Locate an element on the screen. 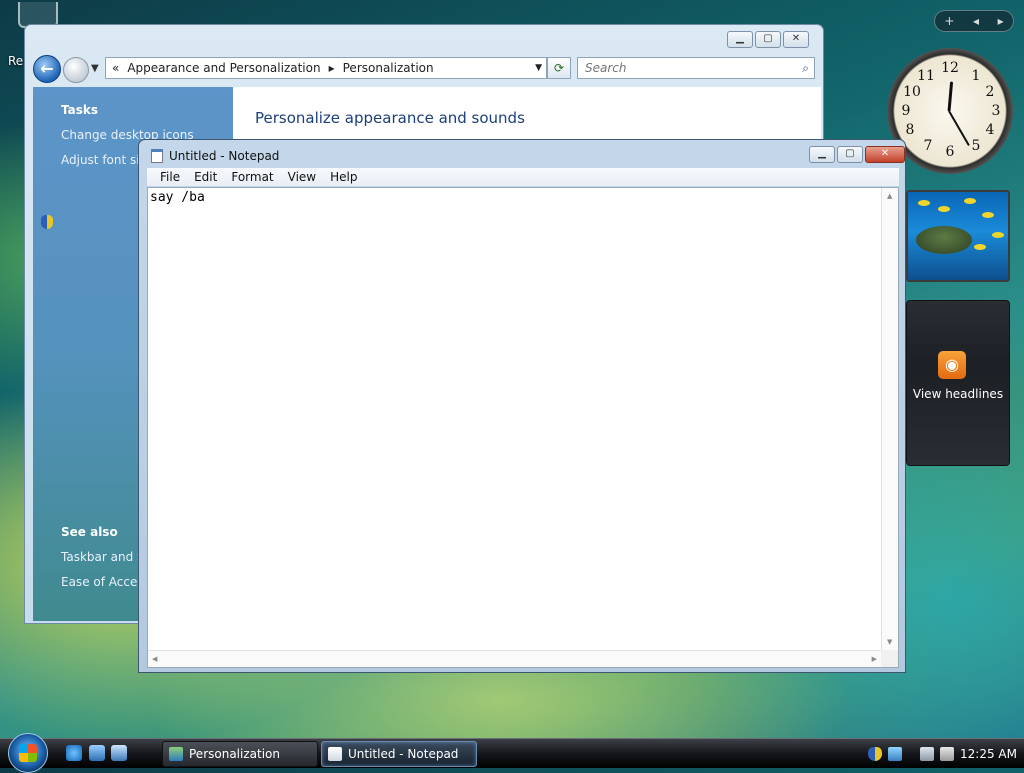  uac-shield-icon is located at coordinates (47, 222).